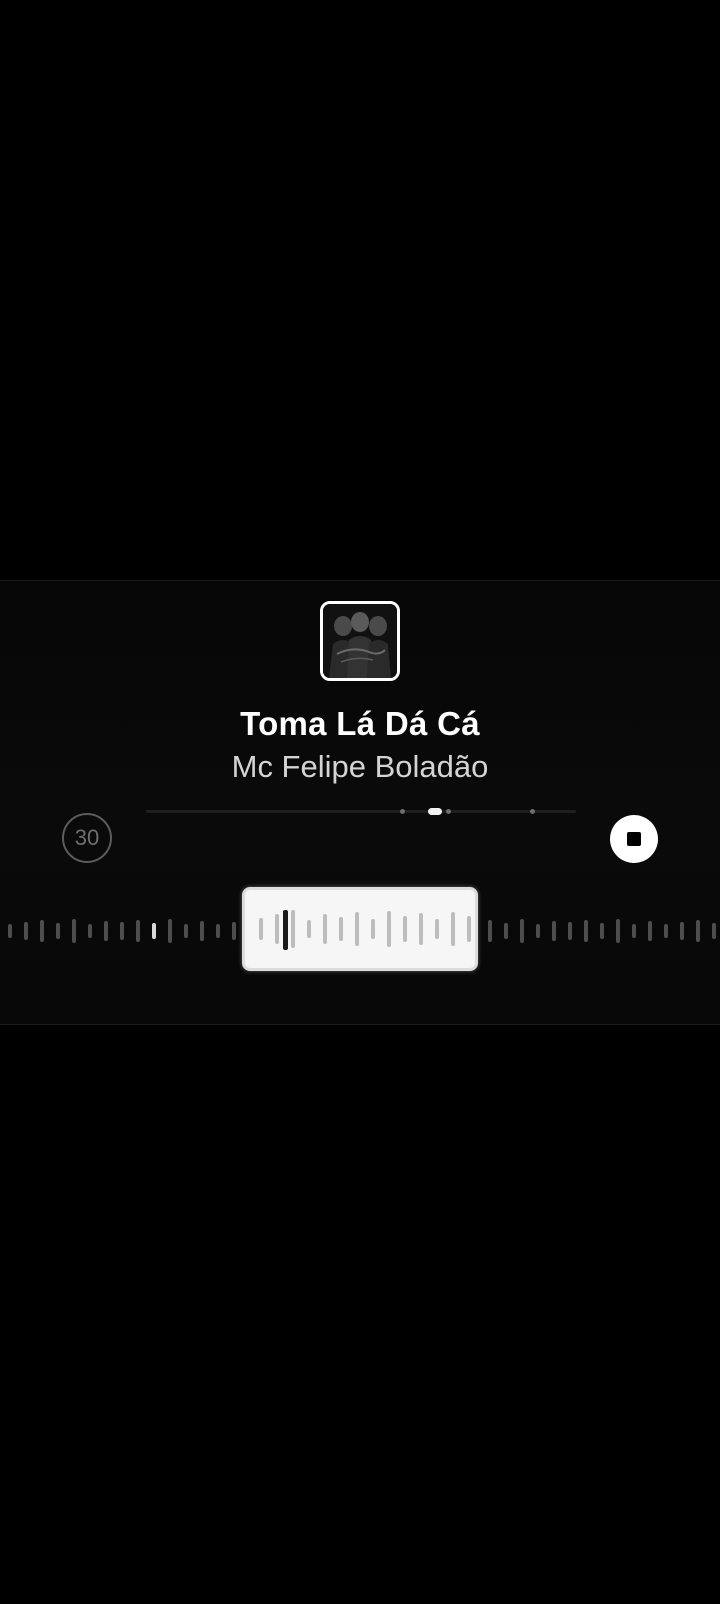  Describe the element at coordinates (361, 811) in the screenshot. I see `song-progress-track` at that location.